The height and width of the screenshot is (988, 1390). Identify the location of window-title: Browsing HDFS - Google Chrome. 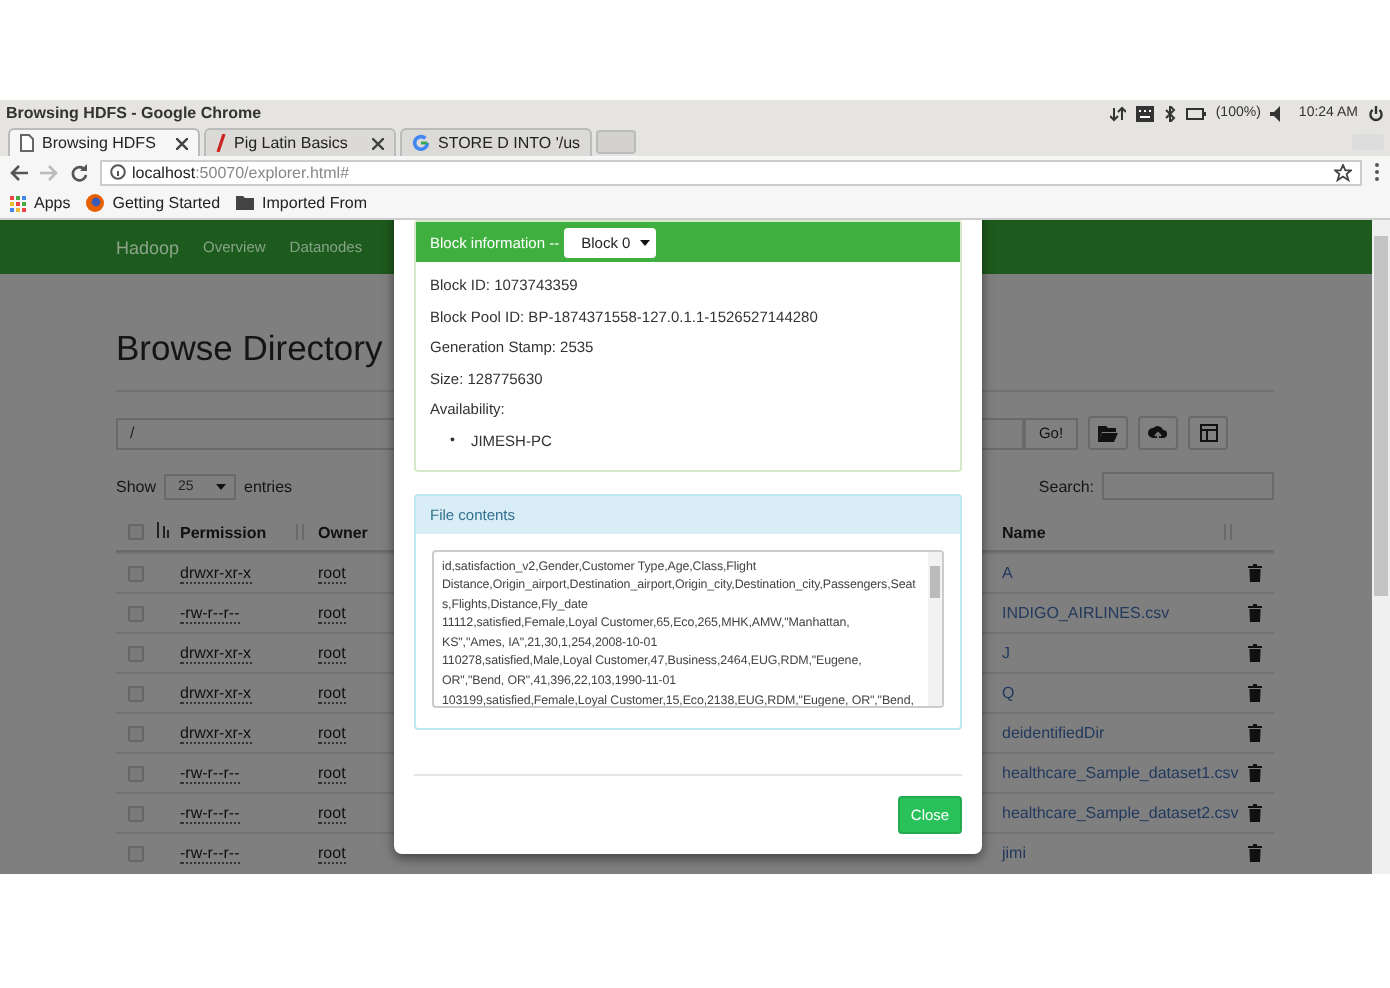
(134, 113).